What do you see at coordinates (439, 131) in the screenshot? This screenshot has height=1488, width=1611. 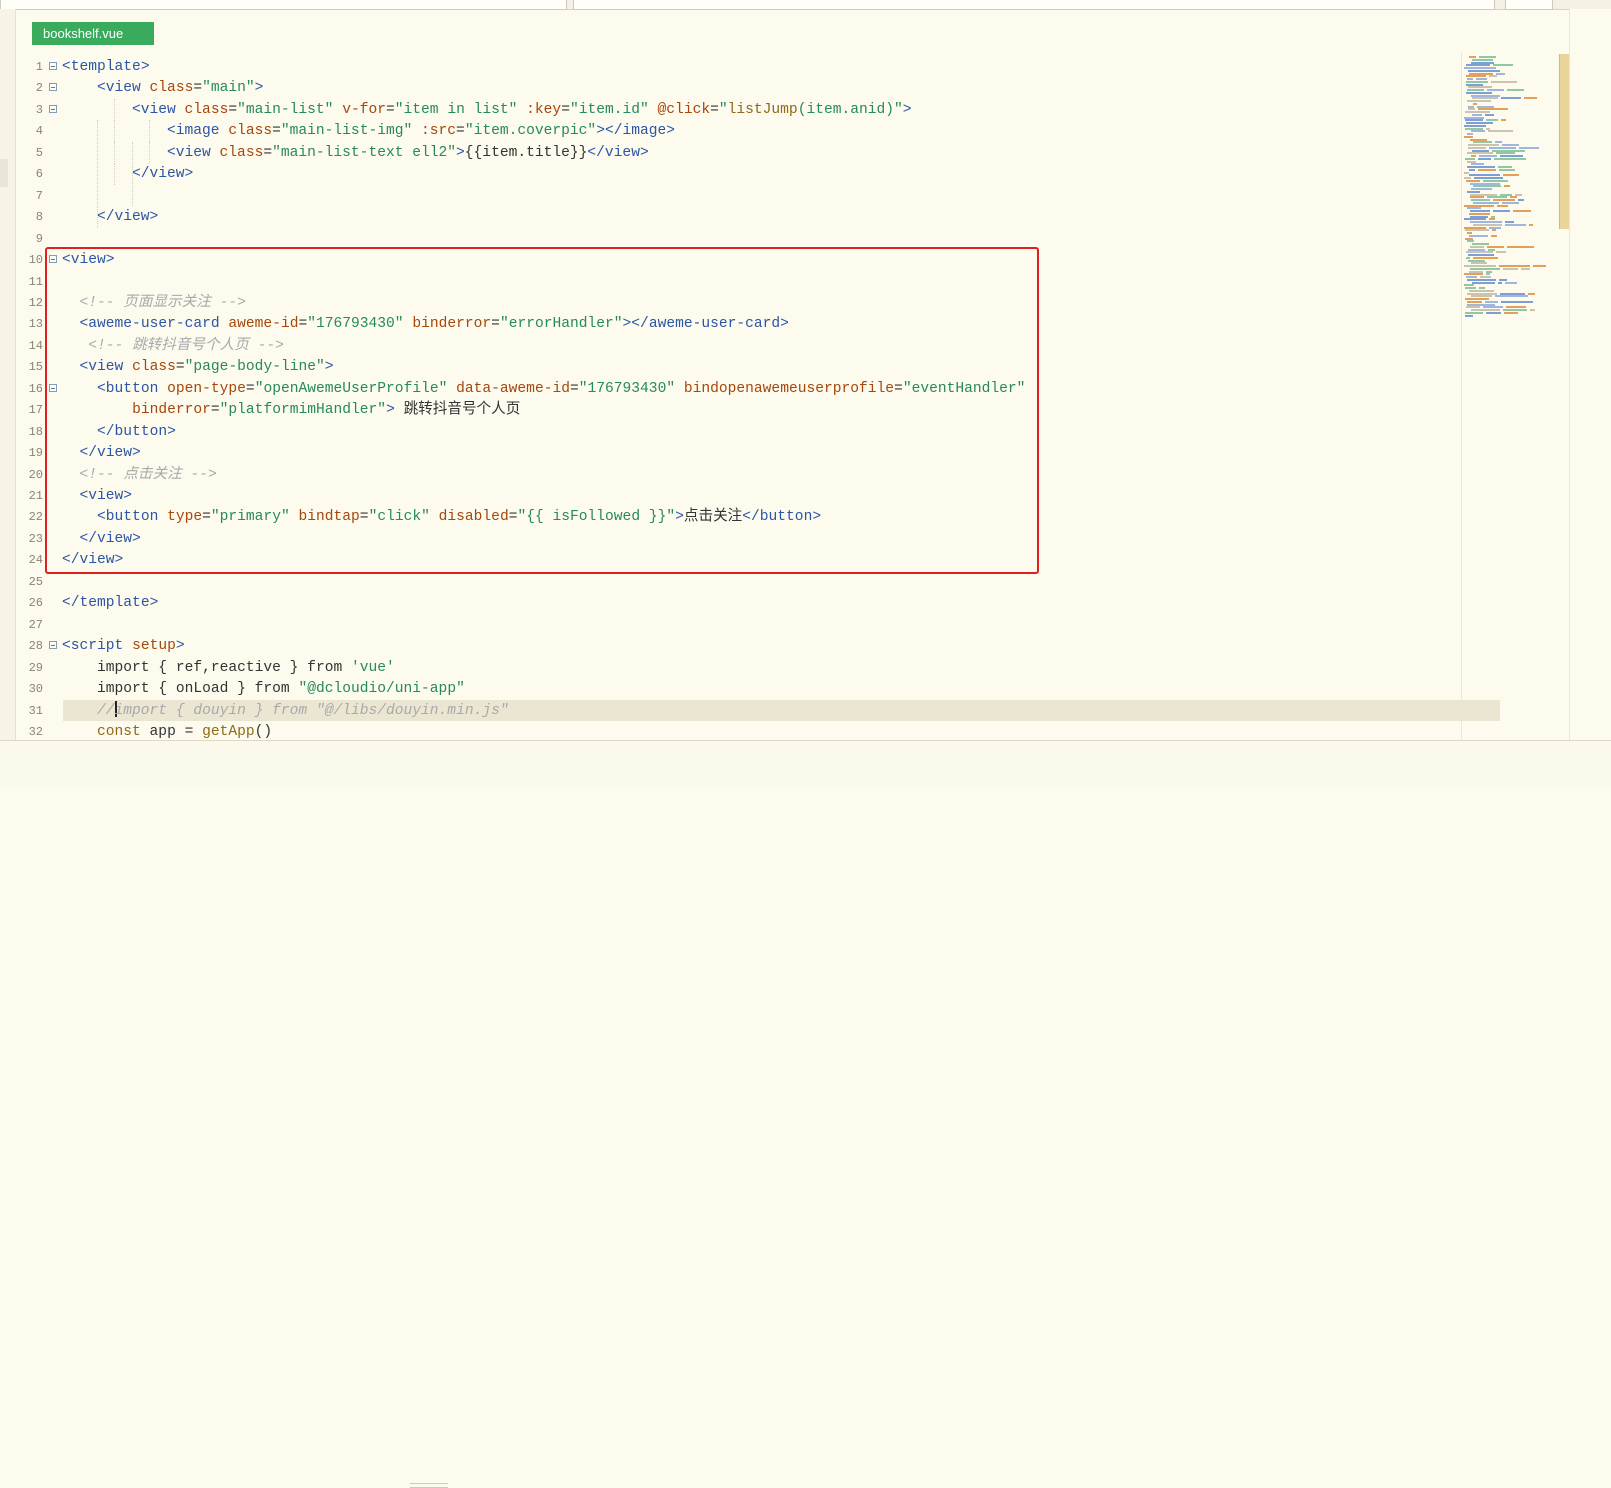 I see `code-token: :src` at bounding box center [439, 131].